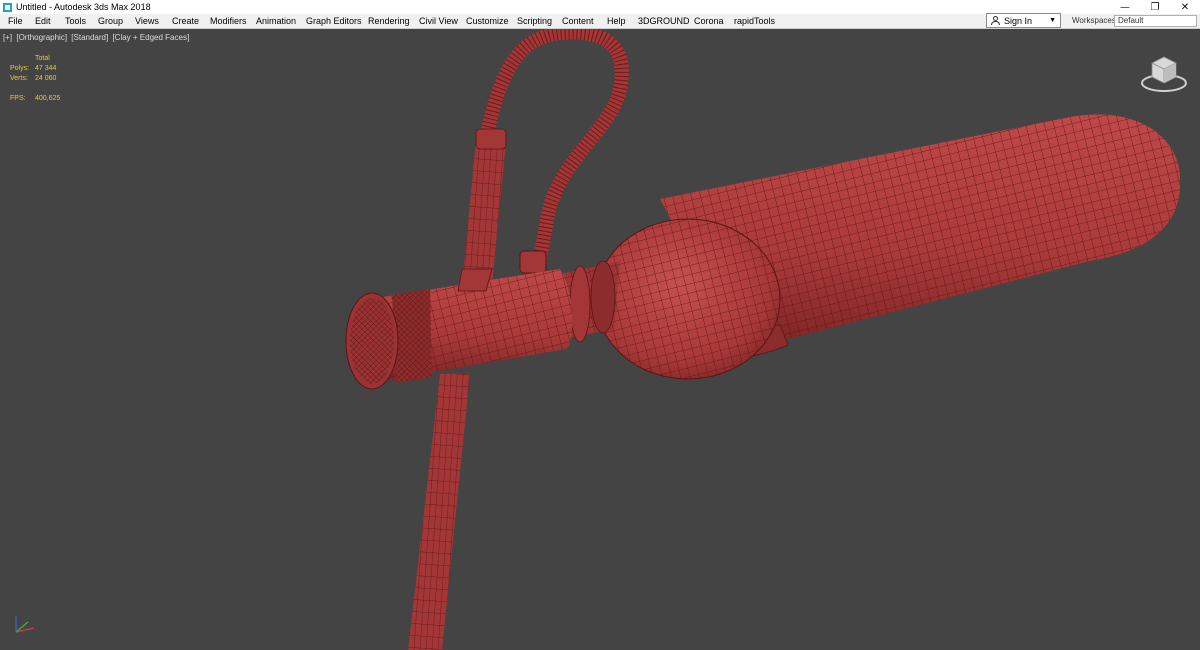  What do you see at coordinates (616, 21) in the screenshot?
I see `menu-help: Help` at bounding box center [616, 21].